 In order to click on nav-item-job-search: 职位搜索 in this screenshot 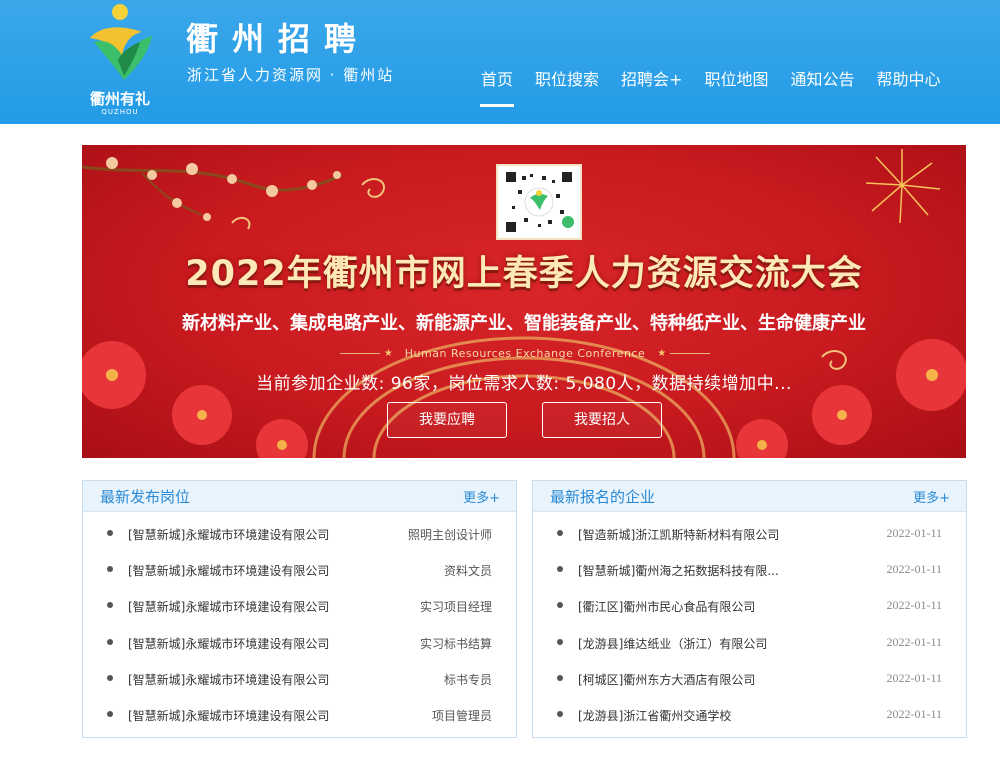, I will do `click(567, 88)`.